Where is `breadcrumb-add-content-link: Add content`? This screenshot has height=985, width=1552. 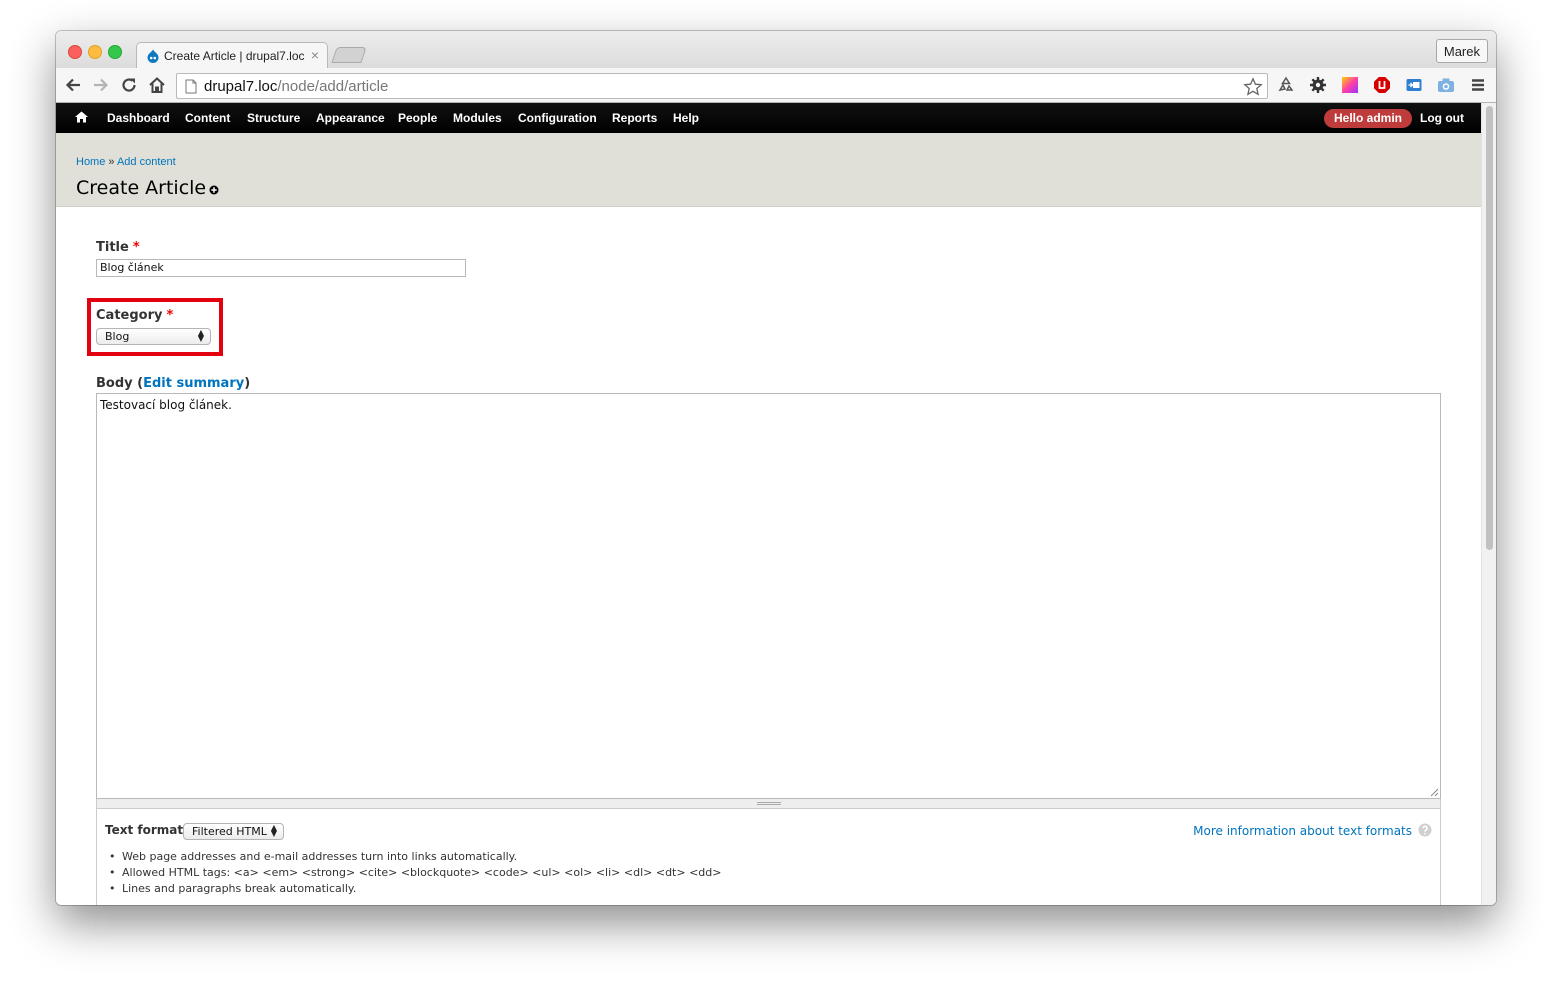 breadcrumb-add-content-link: Add content is located at coordinates (146, 162).